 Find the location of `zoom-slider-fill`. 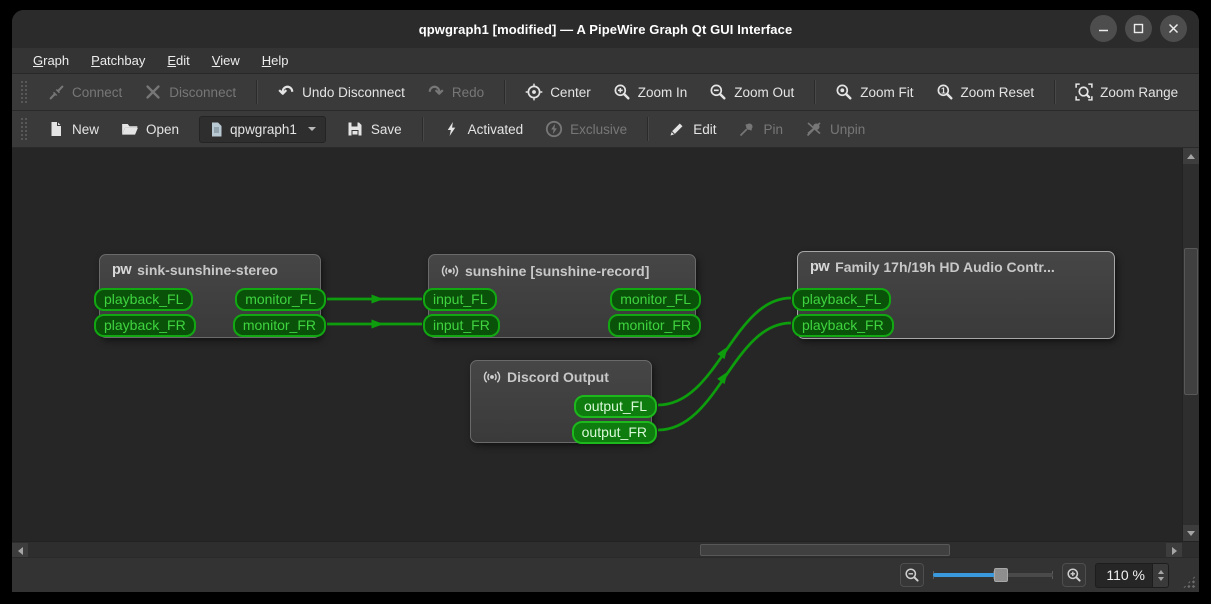

zoom-slider-fill is located at coordinates (967, 575).